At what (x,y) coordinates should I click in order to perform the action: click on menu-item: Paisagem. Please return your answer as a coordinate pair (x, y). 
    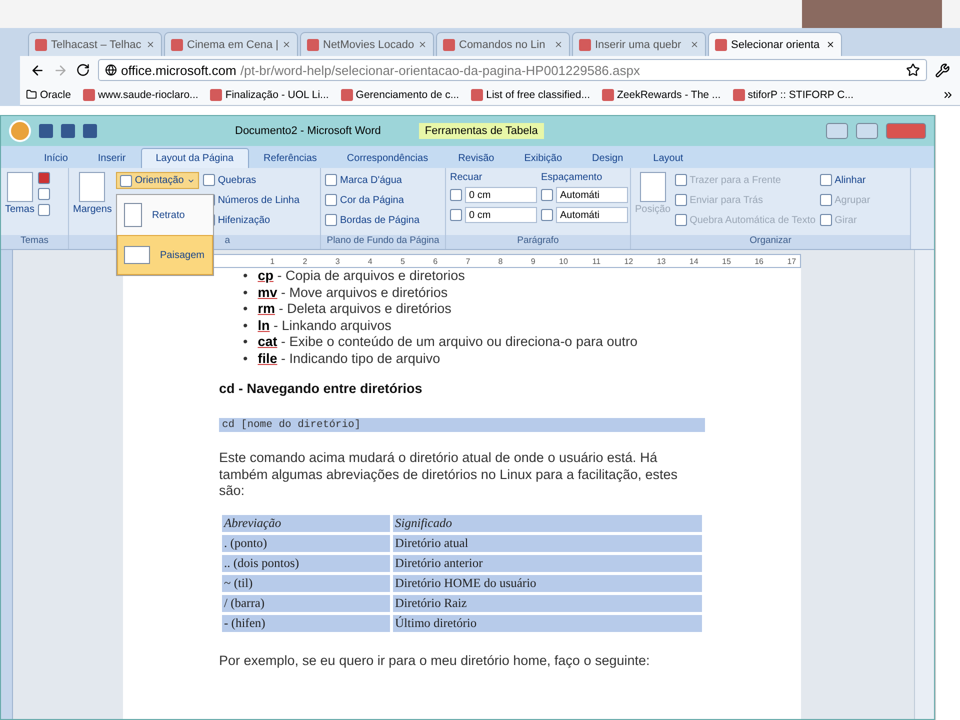
    Looking at the image, I should click on (165, 255).